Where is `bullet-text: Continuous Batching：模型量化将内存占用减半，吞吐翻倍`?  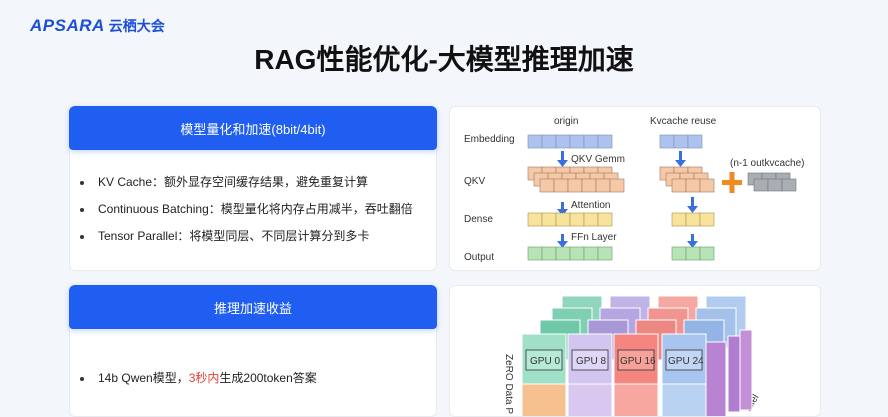
bullet-text: Continuous Batching：模型量化将内存占用减半，吞吐翻倍 is located at coordinates (255, 209).